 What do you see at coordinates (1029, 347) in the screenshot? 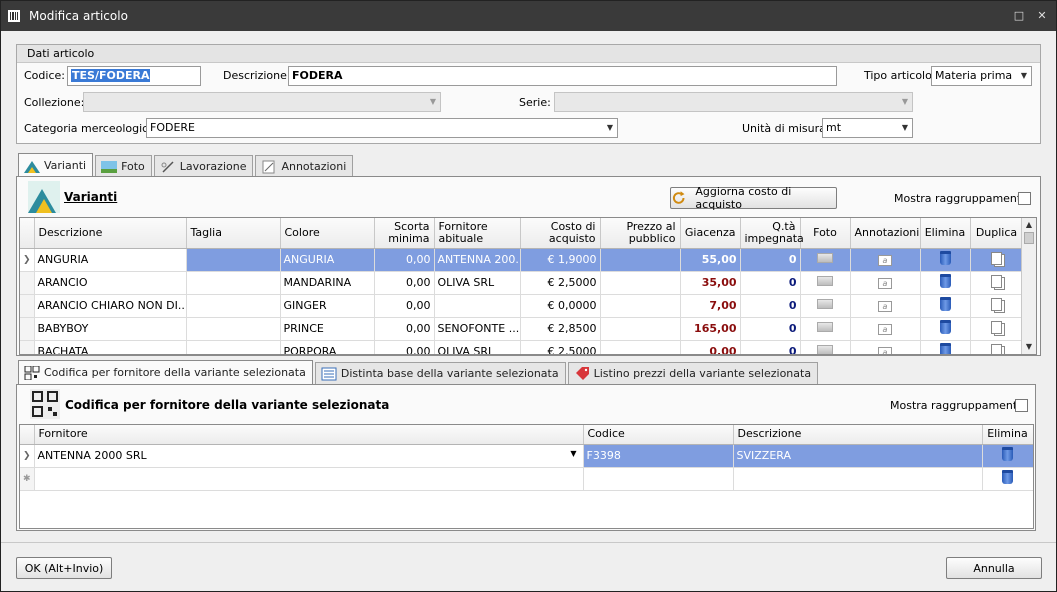
I see `scroll-down-icon: ▼` at bounding box center [1029, 347].